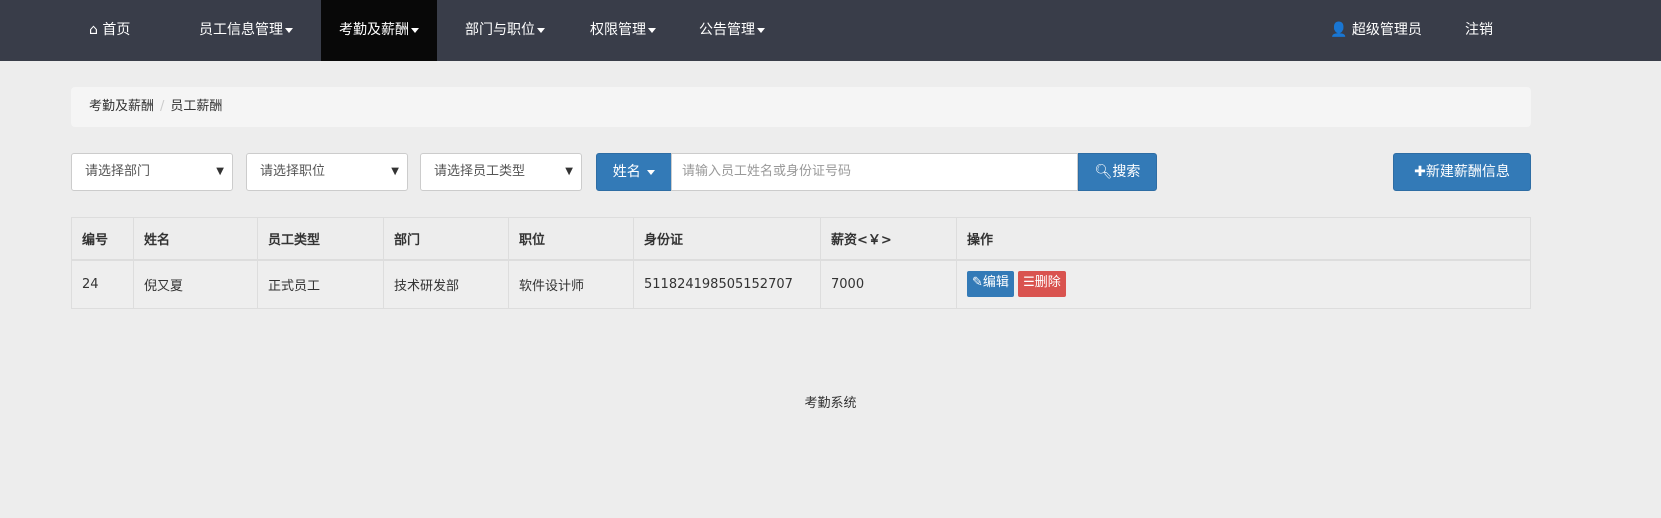 The image size is (1661, 518). I want to click on nav-dept-position: 部门与职位, so click(505, 30).